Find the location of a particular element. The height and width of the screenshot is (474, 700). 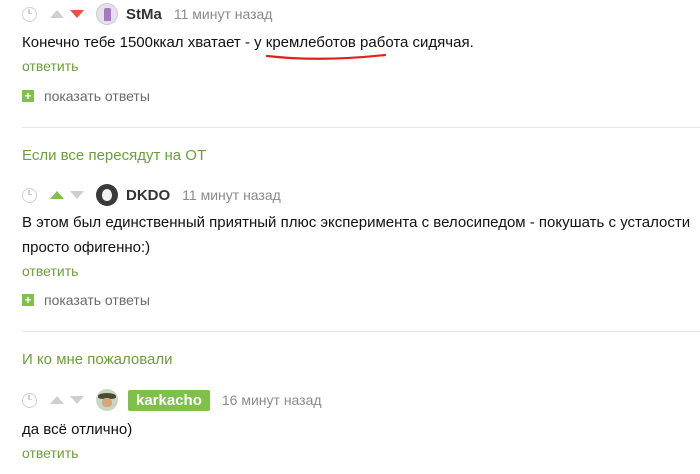

comment-1-meta: StMa 11 минут назад is located at coordinates (147, 14).